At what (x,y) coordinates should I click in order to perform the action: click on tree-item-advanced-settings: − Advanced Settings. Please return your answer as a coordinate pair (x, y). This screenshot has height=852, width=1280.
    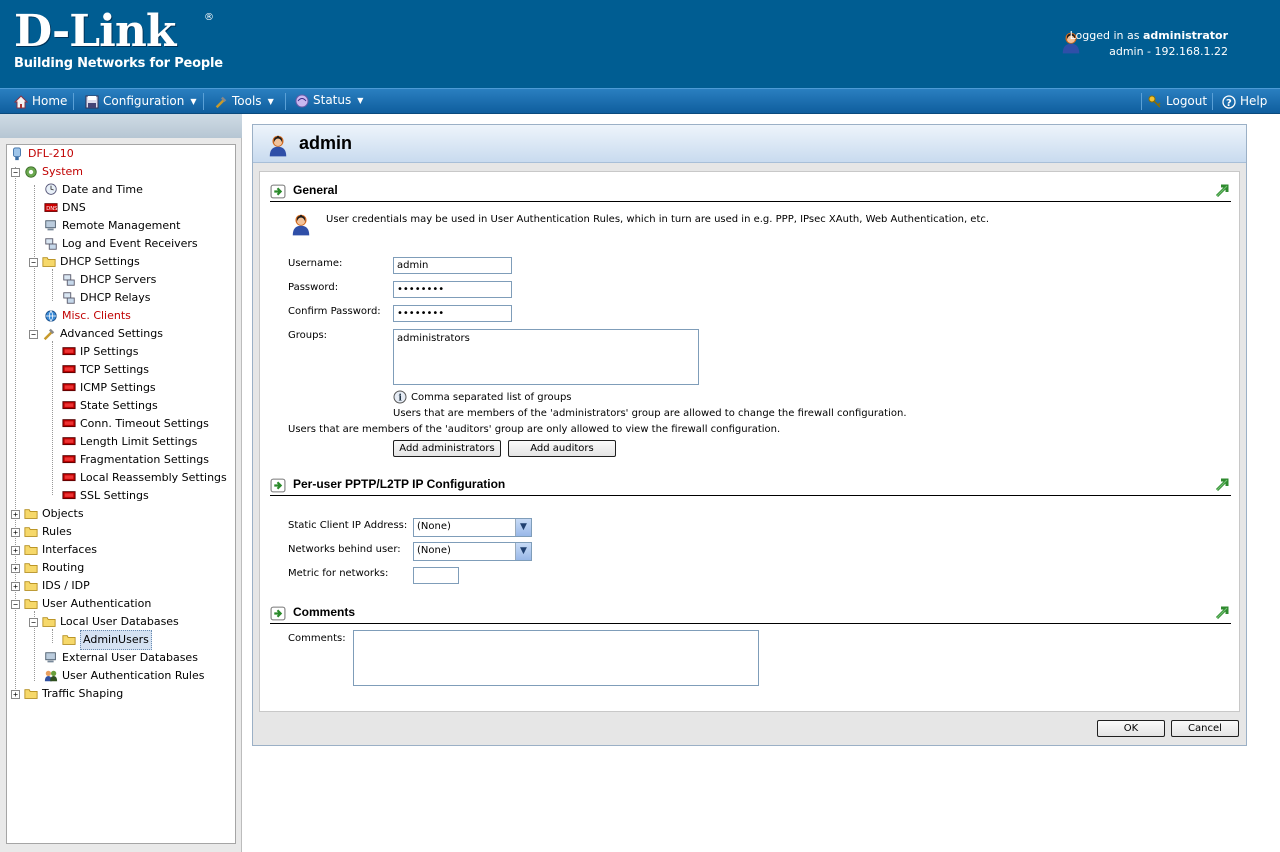
    Looking at the image, I should click on (96, 334).